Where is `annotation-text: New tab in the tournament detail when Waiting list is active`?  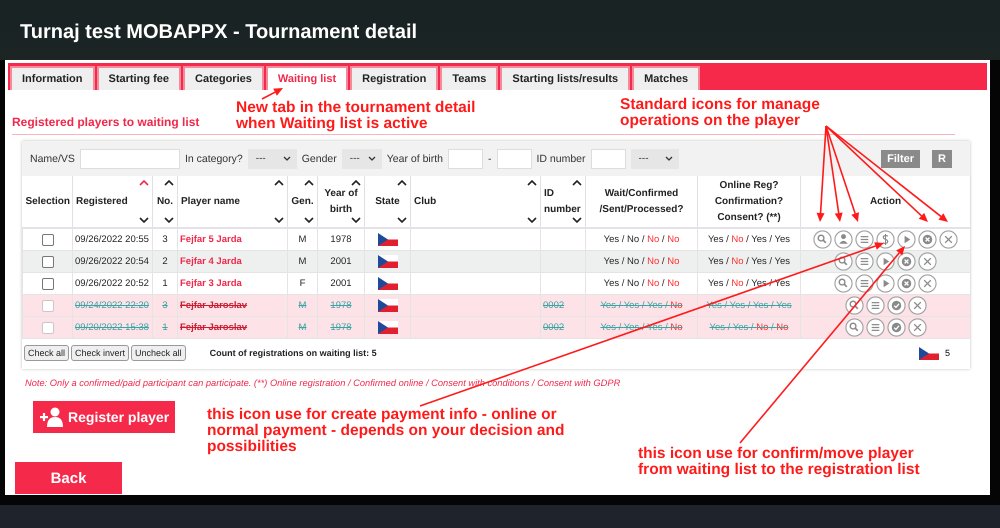 annotation-text: New tab in the tournament detail when Waiting list is active is located at coordinates (356, 116).